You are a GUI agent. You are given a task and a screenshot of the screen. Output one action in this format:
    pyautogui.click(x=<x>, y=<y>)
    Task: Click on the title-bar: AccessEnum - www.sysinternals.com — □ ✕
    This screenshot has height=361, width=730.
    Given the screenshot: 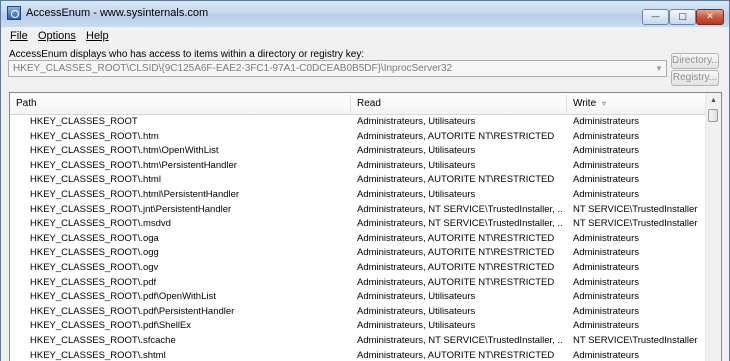 What is the action you would take?
    pyautogui.click(x=365, y=14)
    